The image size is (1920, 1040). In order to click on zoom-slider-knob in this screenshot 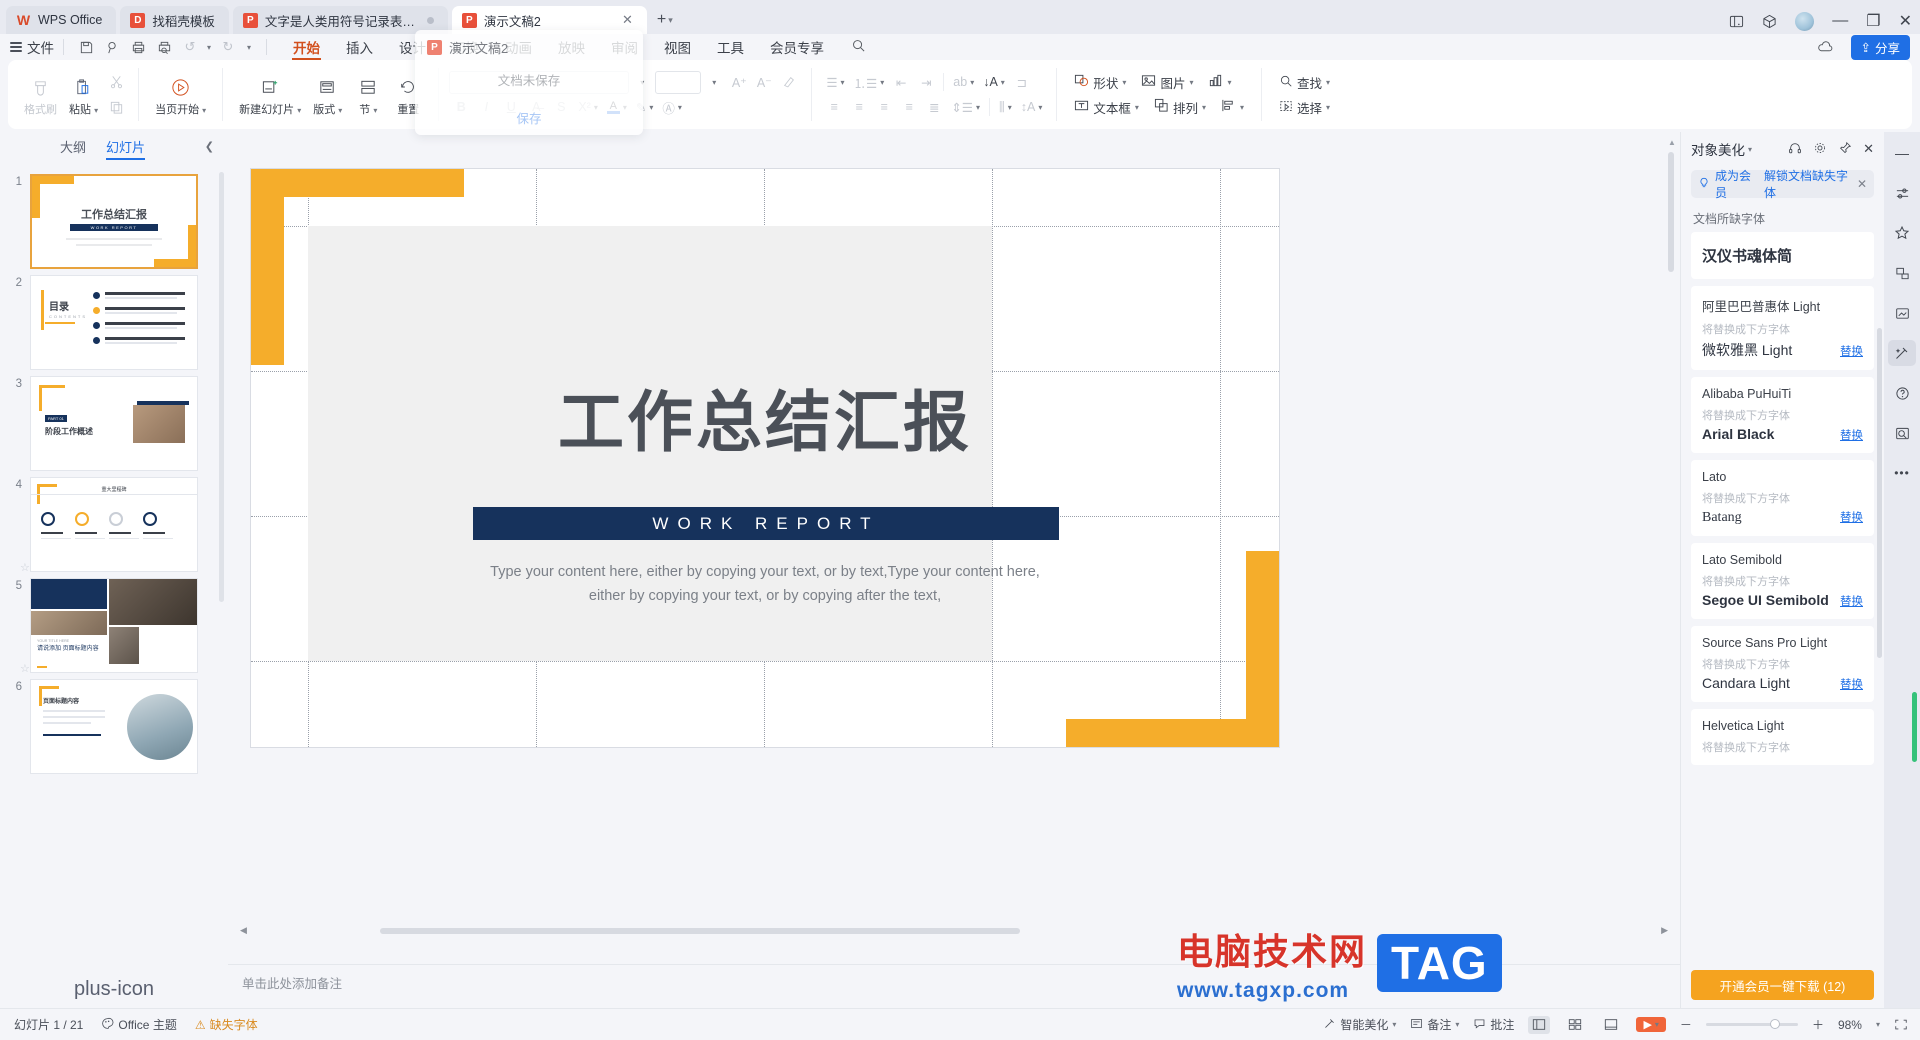, I will do `click(1774, 1024)`.